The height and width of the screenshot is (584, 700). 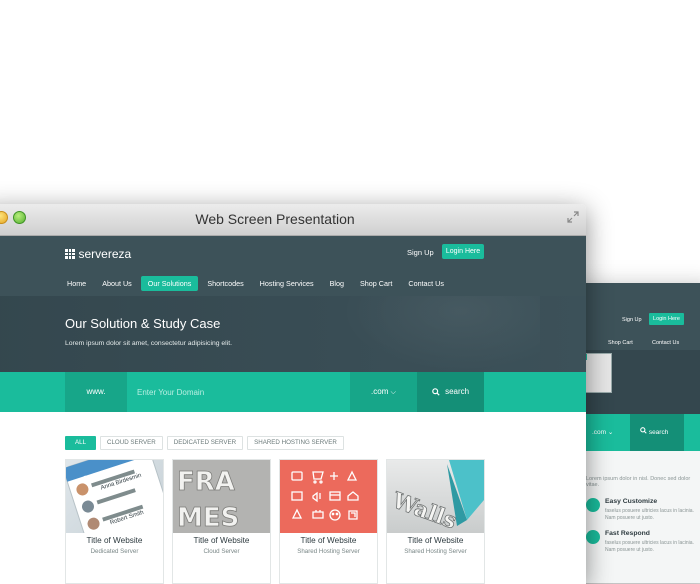 What do you see at coordinates (376, 283) in the screenshot?
I see `nav-item-shop-cart: Shop Cart` at bounding box center [376, 283].